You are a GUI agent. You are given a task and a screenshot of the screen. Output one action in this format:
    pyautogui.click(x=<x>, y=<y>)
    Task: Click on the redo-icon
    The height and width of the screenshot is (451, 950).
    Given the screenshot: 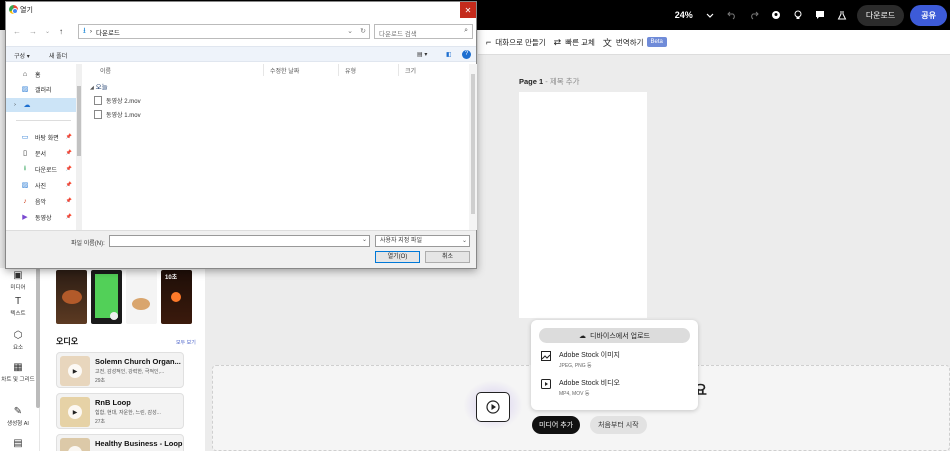 What is the action you would take?
    pyautogui.click(x=754, y=15)
    